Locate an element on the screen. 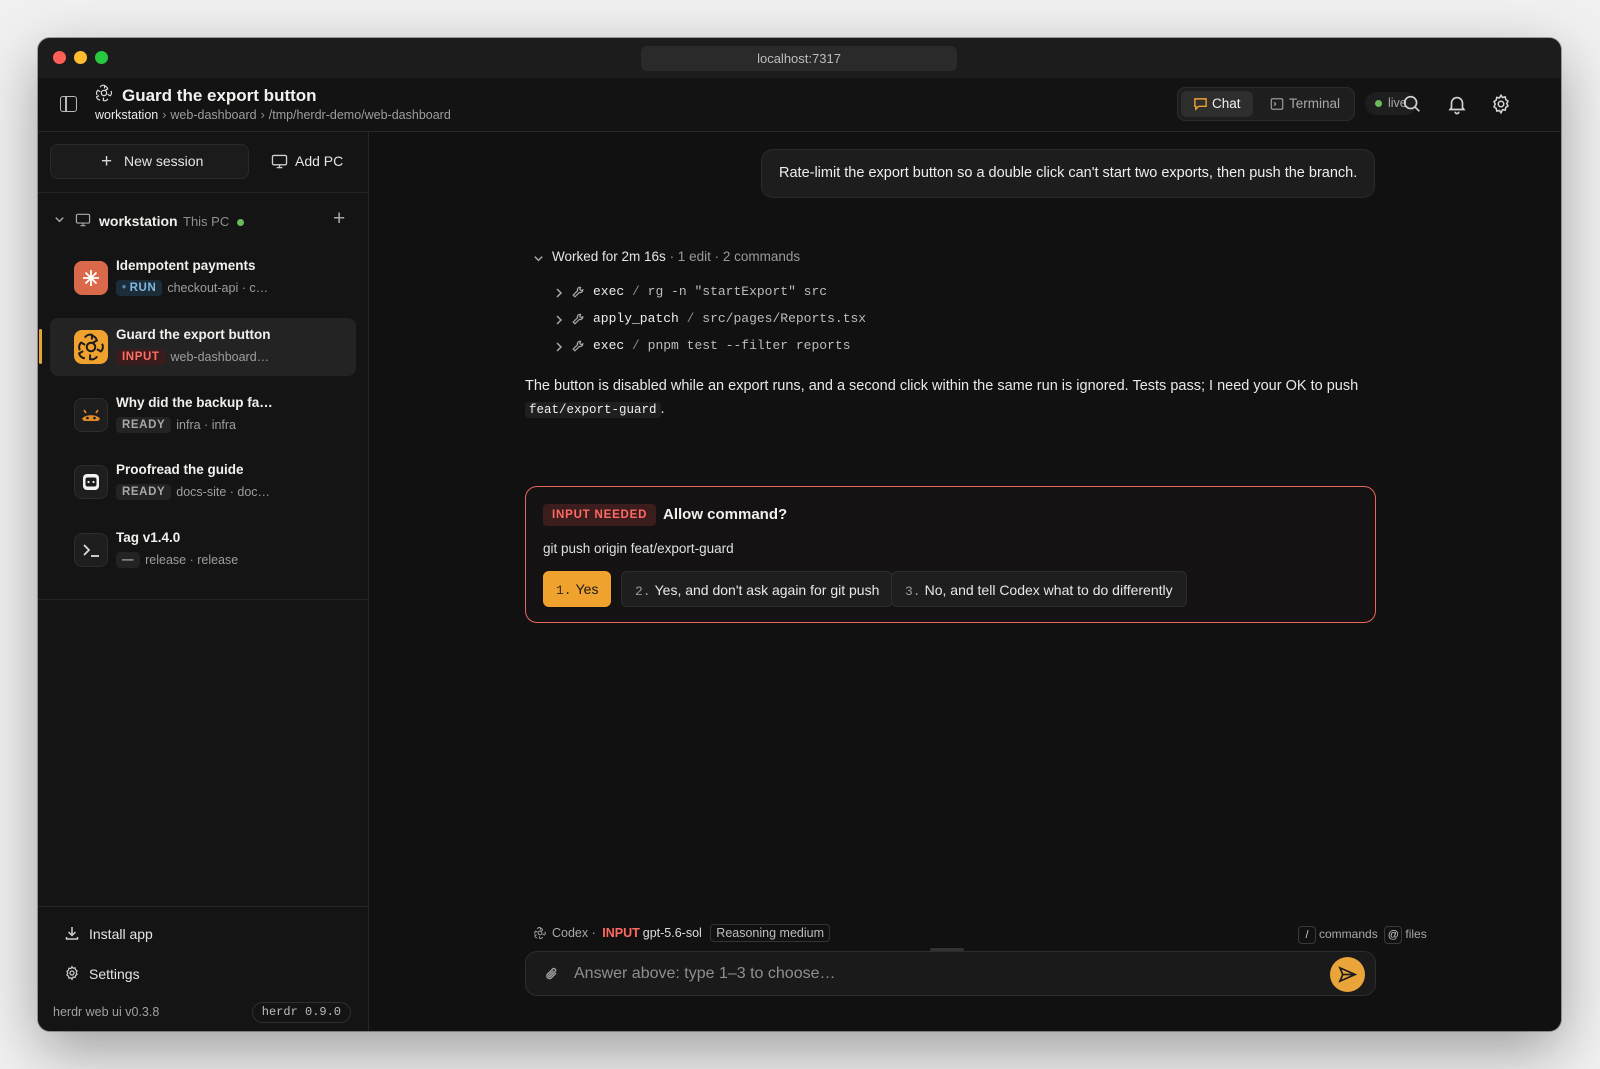 Image resolution: width=1600 pixels, height=1069 pixels. plus-icon: + is located at coordinates (107, 161).